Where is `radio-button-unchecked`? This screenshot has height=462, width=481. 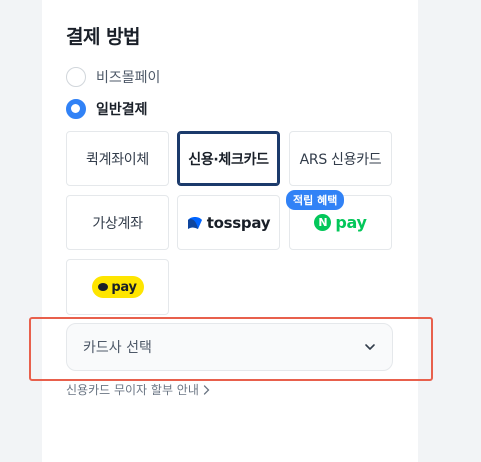 radio-button-unchecked is located at coordinates (76, 77).